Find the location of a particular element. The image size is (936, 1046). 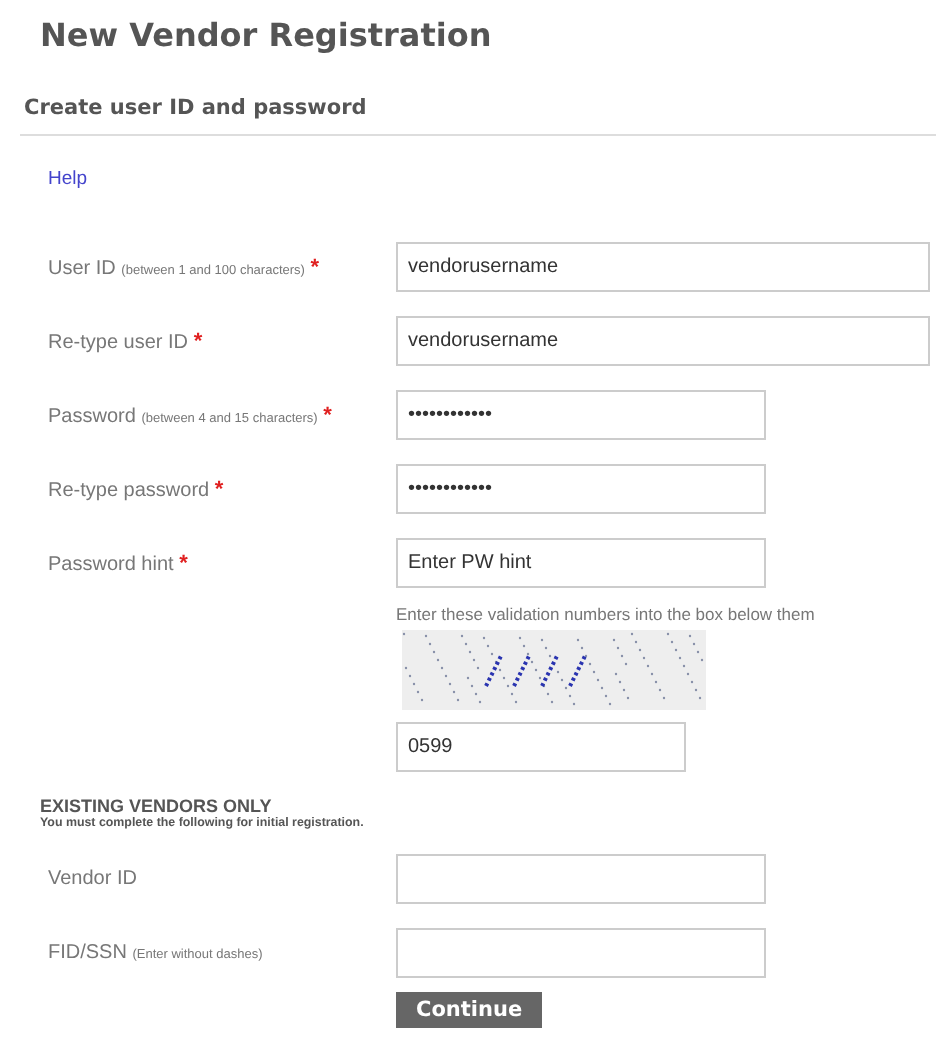

section-heading: Create user ID and password is located at coordinates (196, 108).